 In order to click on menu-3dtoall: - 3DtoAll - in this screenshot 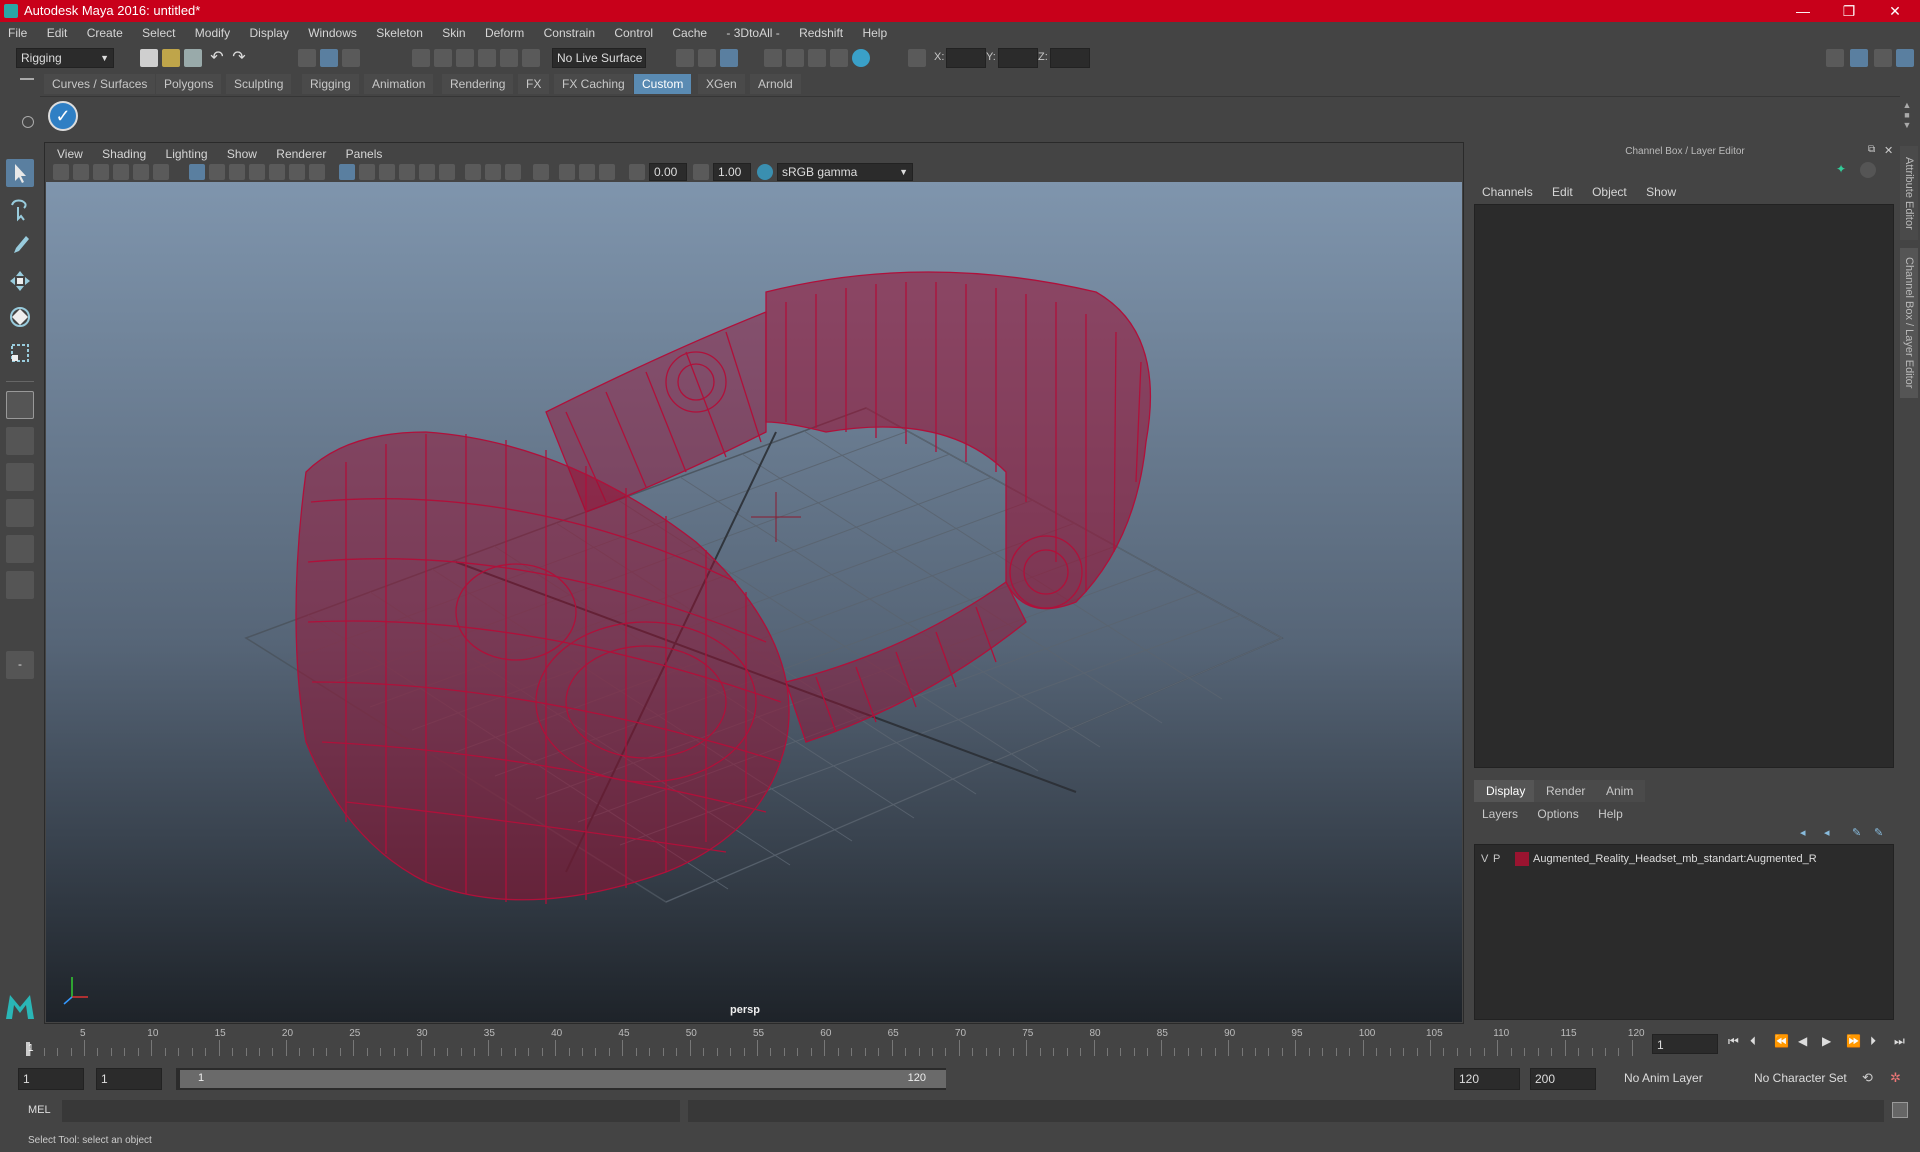, I will do `click(752, 33)`.